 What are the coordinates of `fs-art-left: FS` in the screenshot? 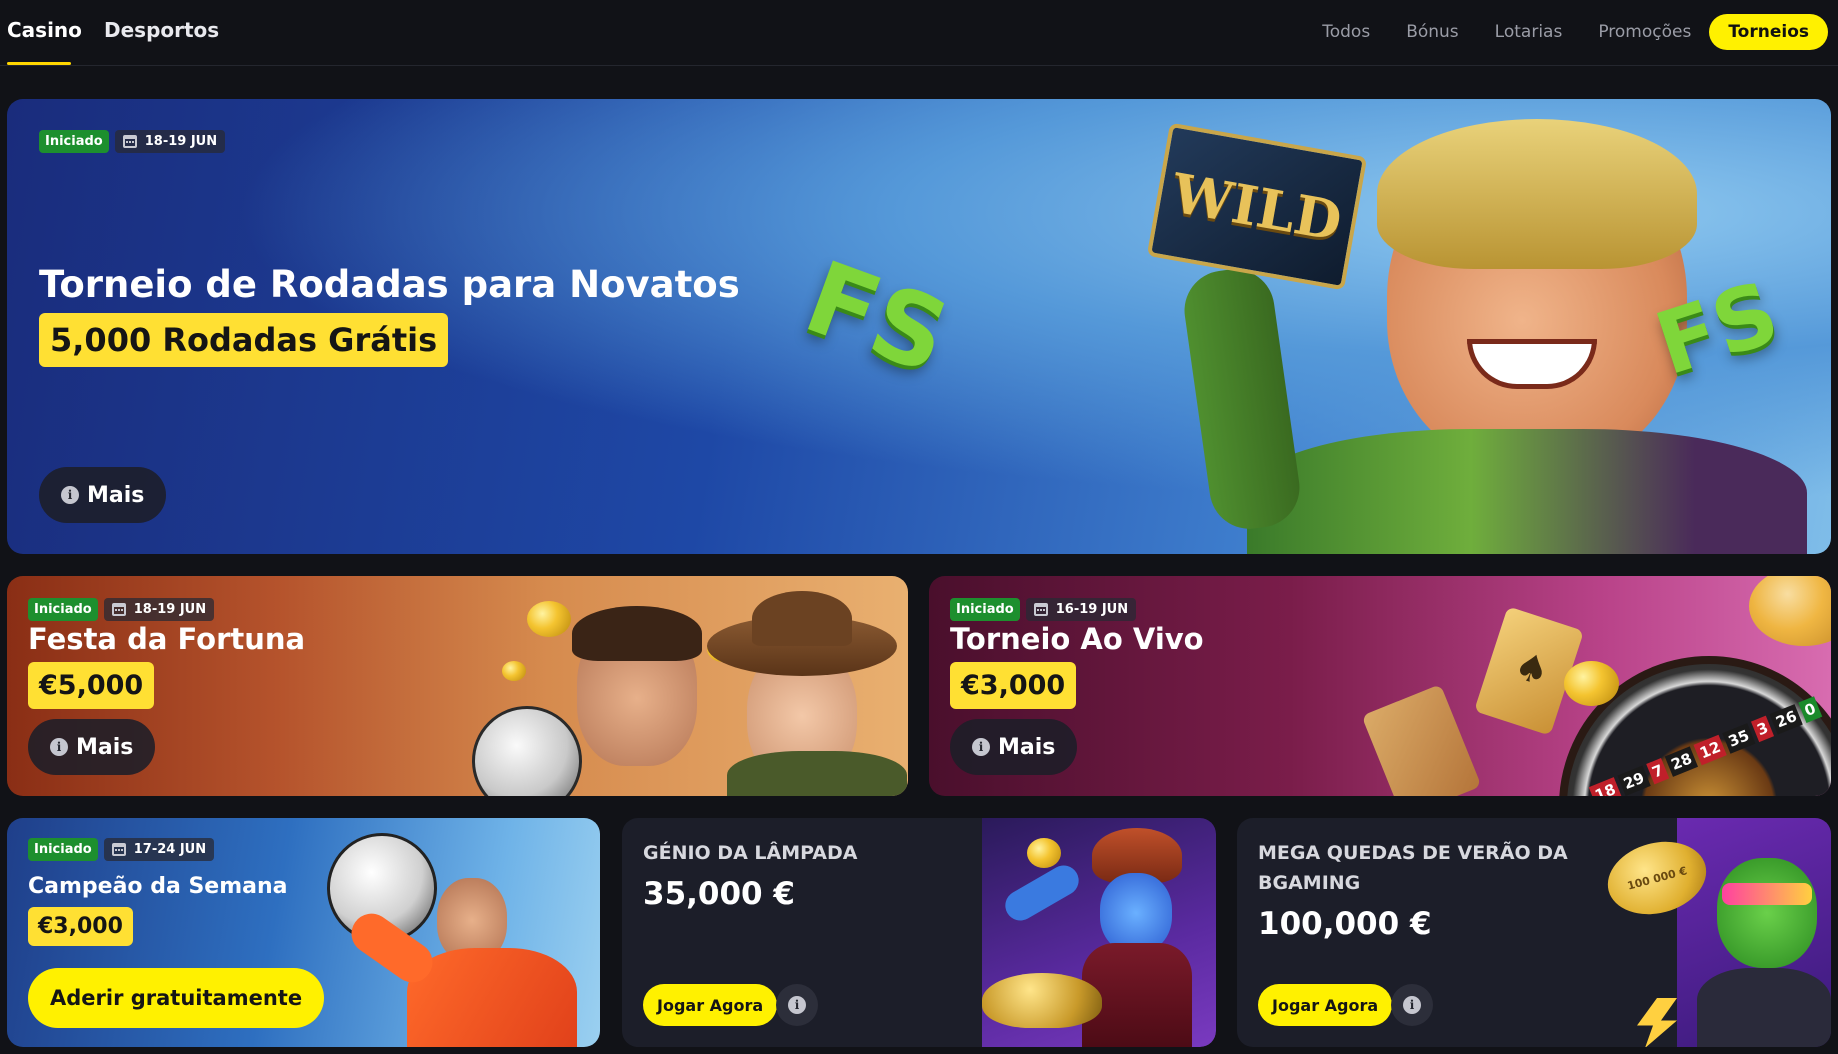 It's located at (877, 317).